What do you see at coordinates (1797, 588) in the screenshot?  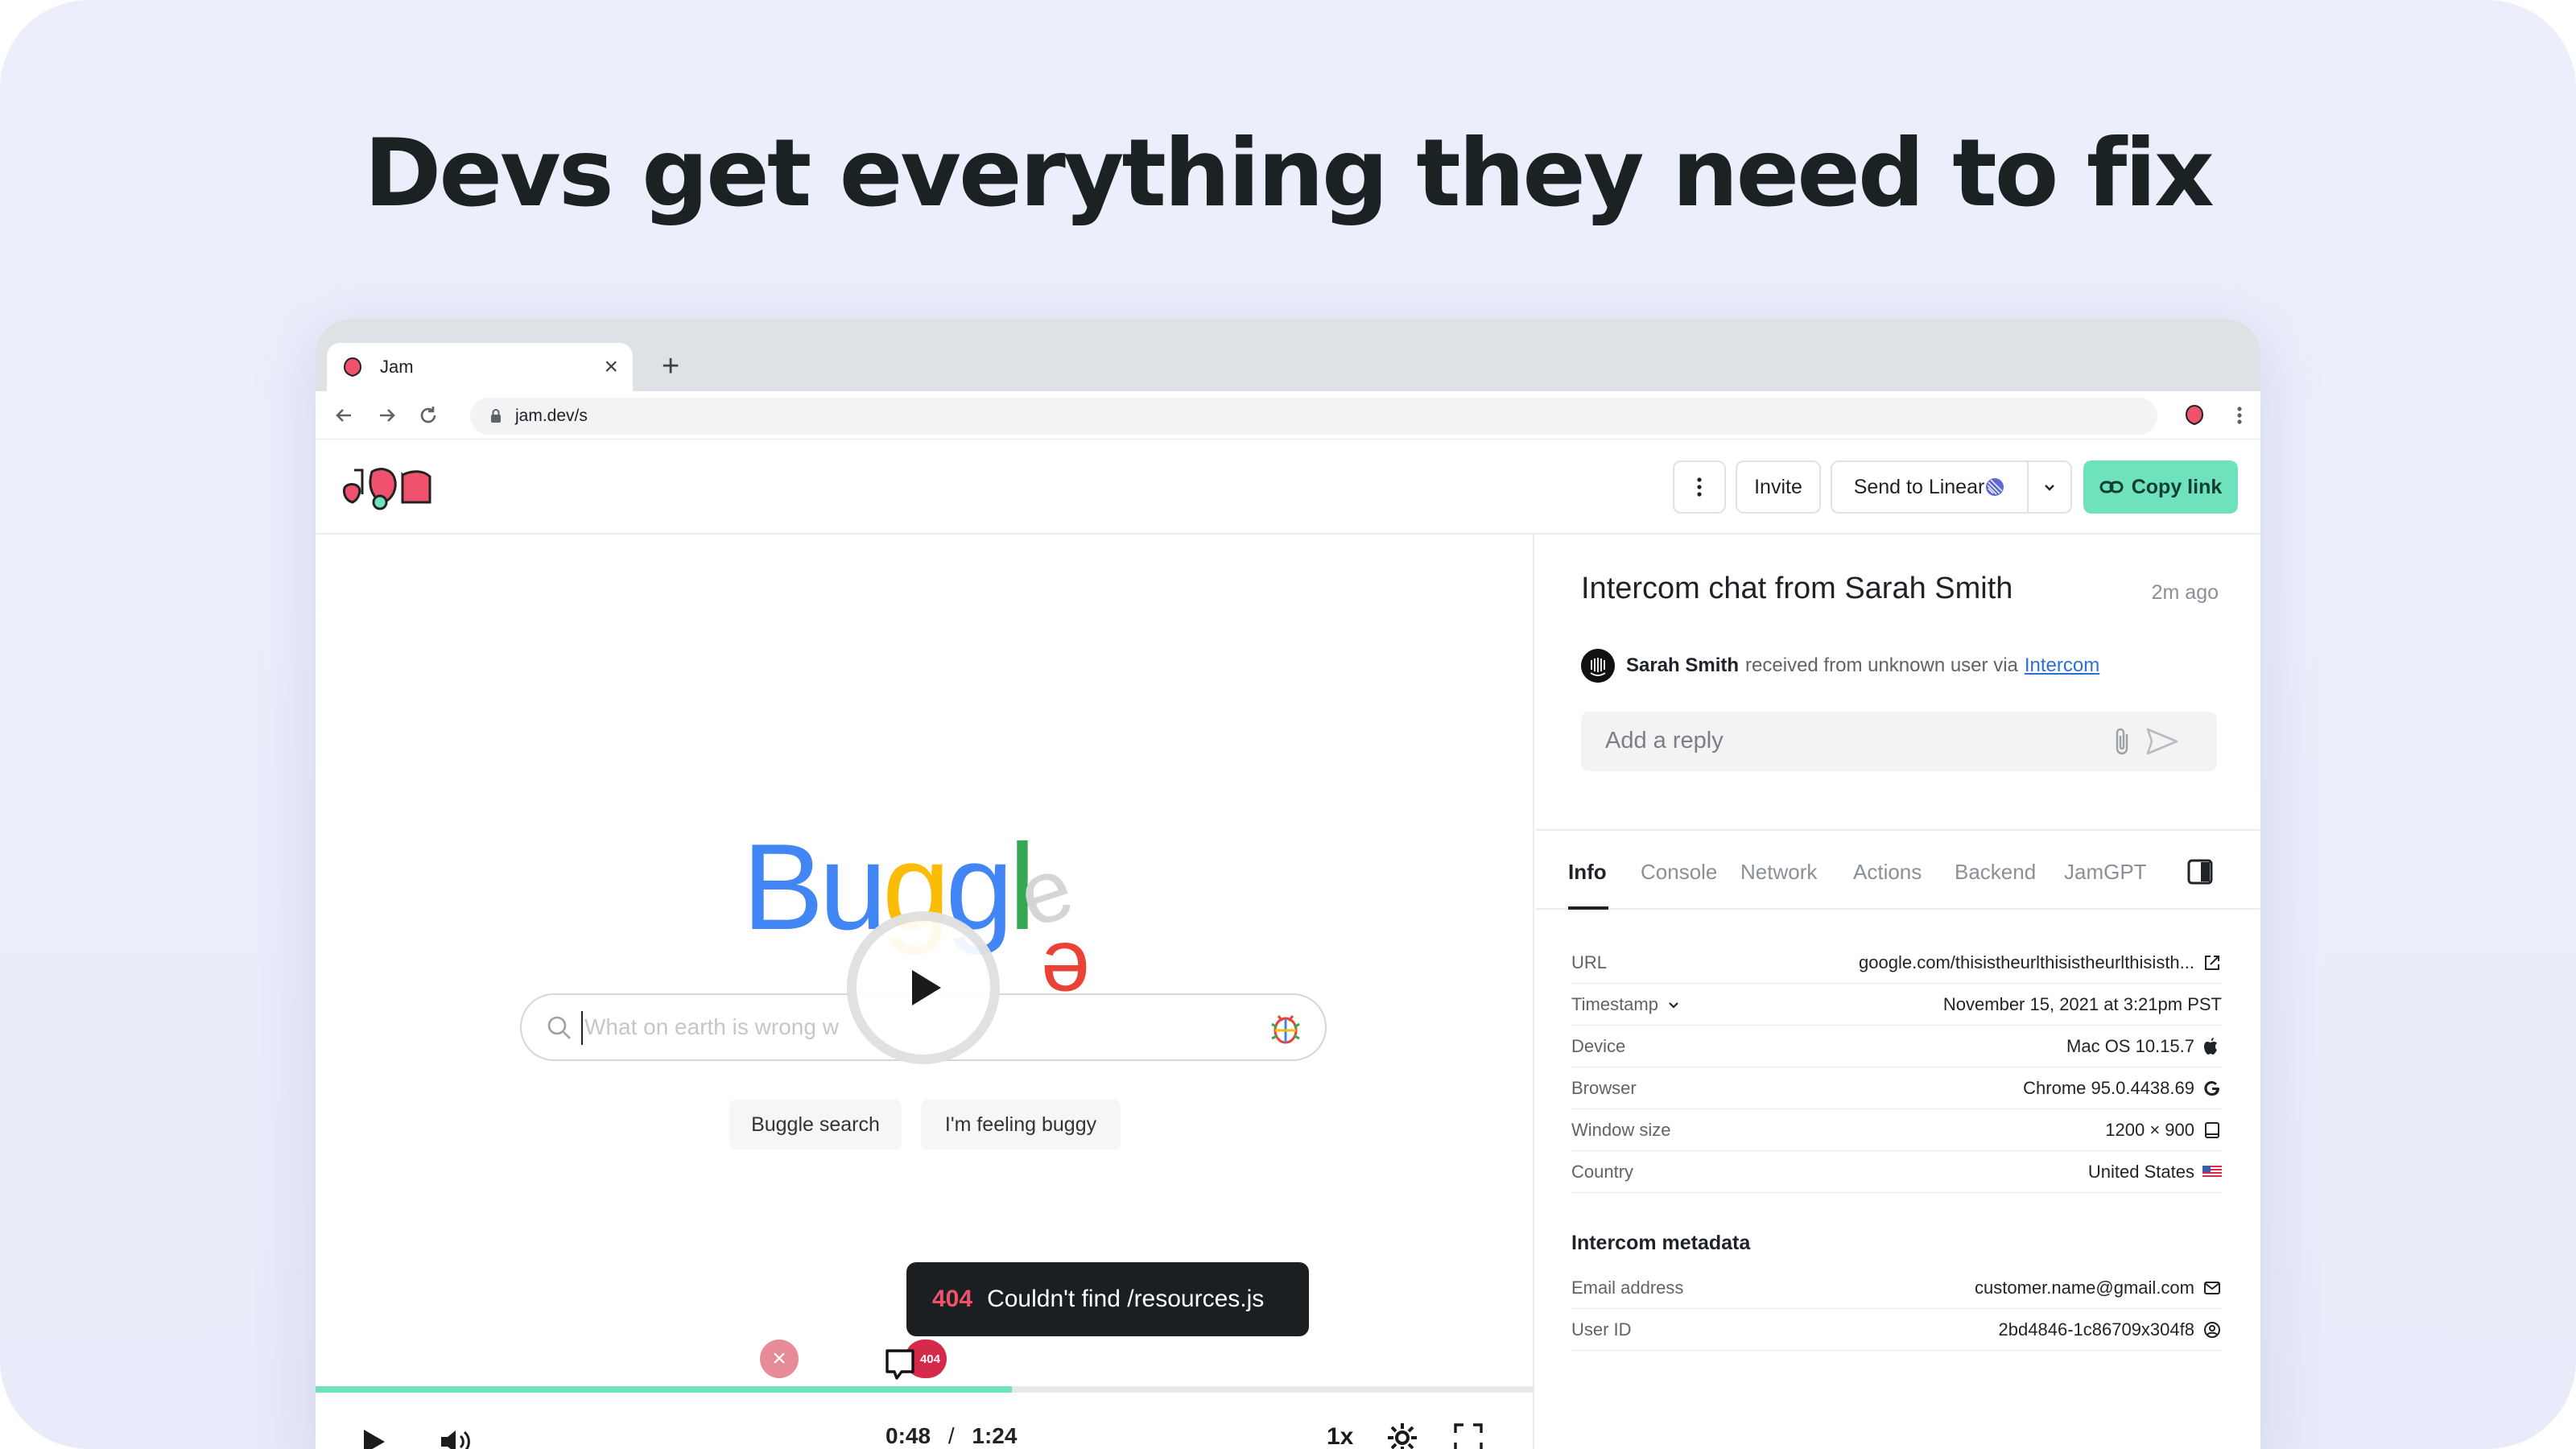 I see `panel-title: Intercom chat from Sarah Smith` at bounding box center [1797, 588].